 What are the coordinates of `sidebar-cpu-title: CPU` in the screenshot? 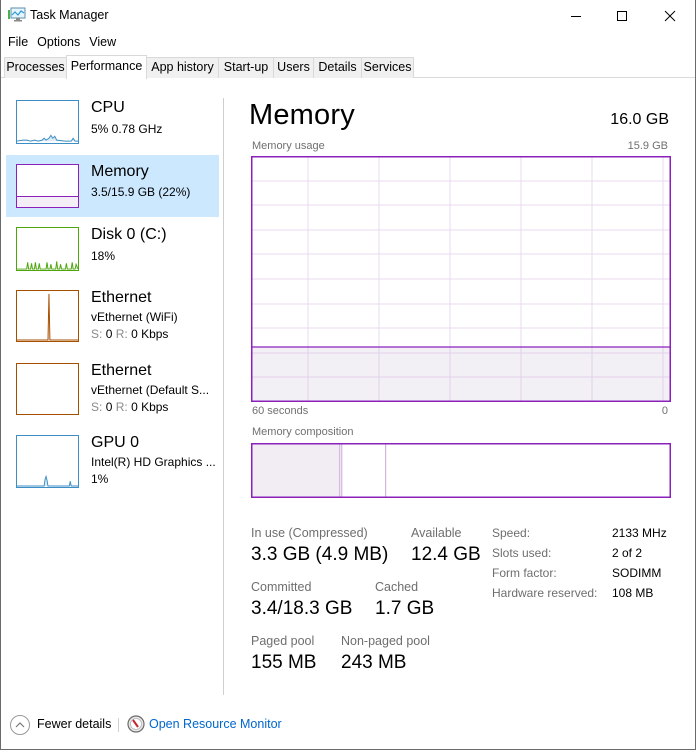 It's located at (108, 107).